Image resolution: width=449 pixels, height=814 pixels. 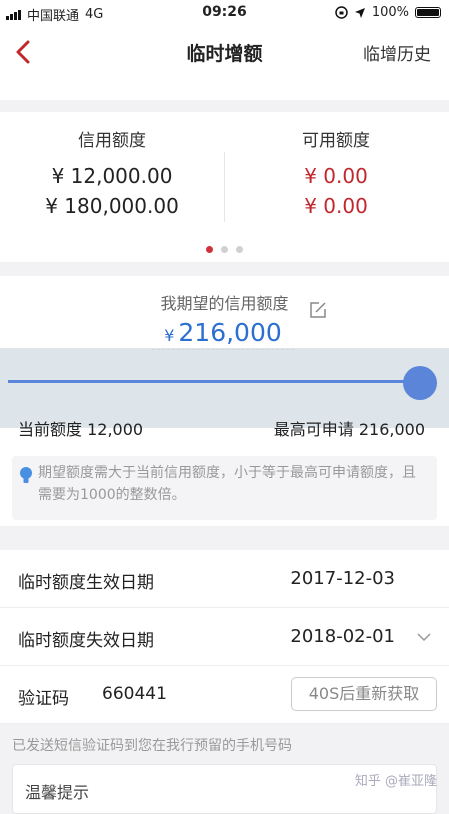 What do you see at coordinates (395, 781) in the screenshot?
I see `watermark: 知乎 @崔亚隆` at bounding box center [395, 781].